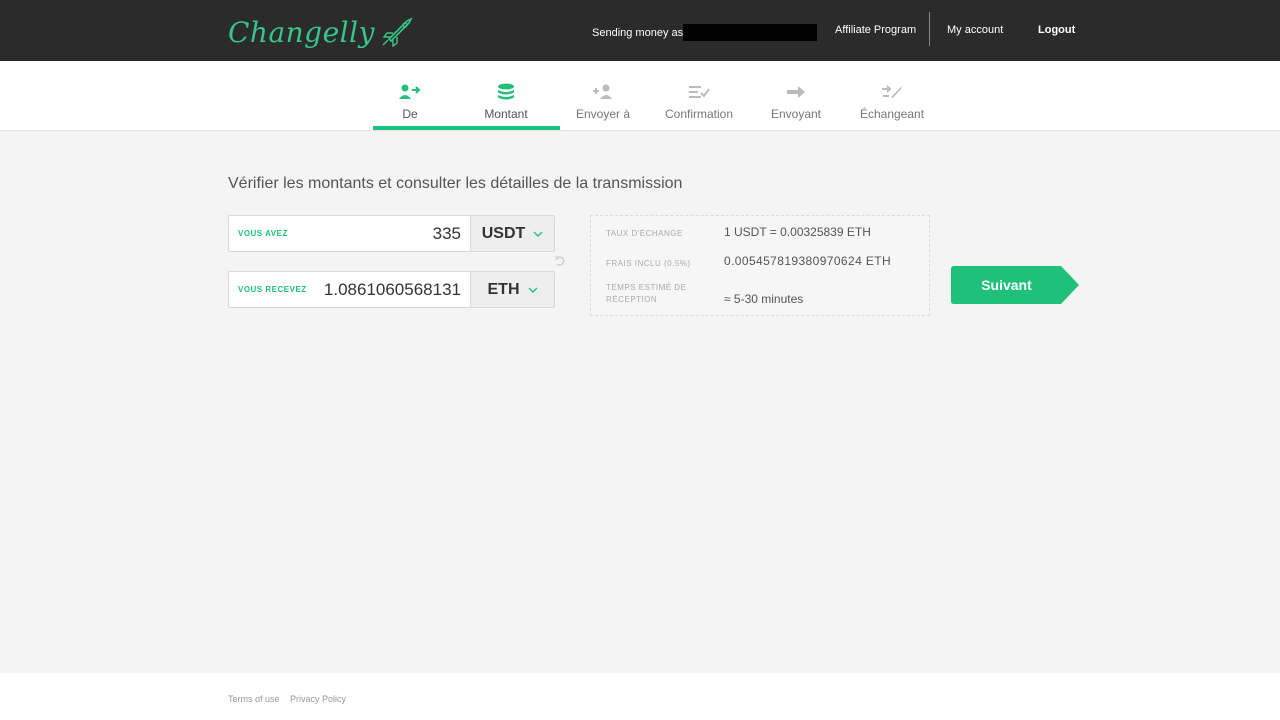 The image size is (1280, 720). What do you see at coordinates (808, 261) in the screenshot?
I see `fee-value: 0.005457819380970624 ETH` at bounding box center [808, 261].